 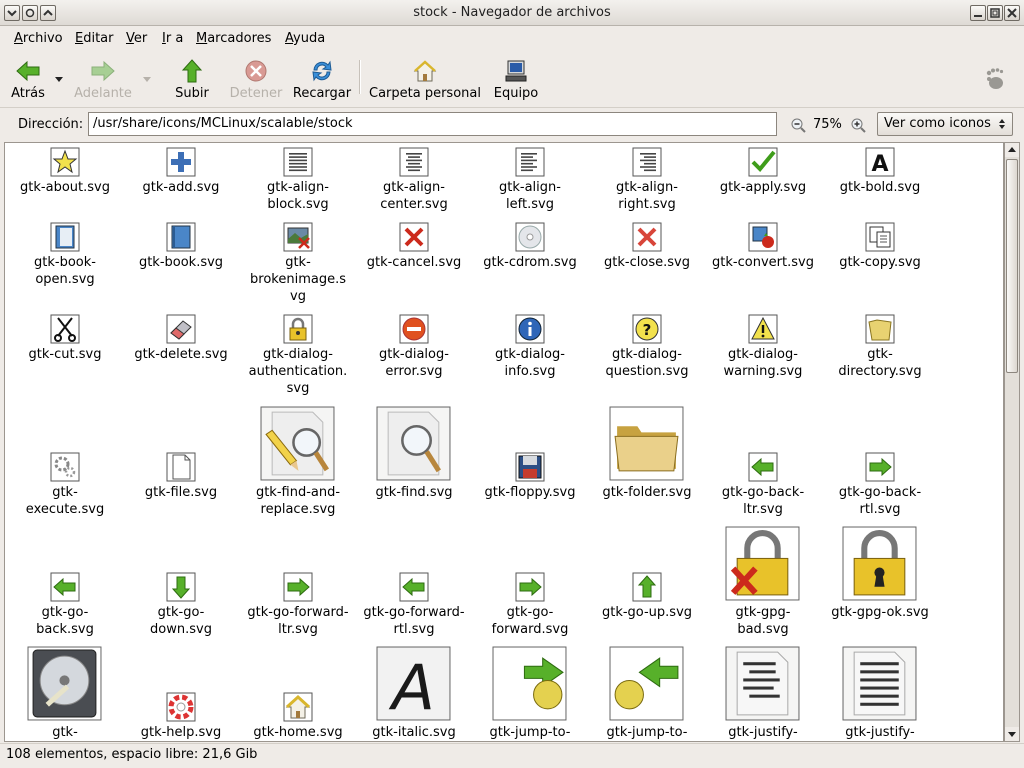 I want to click on forward-button: Adelante, so click(x=103, y=79).